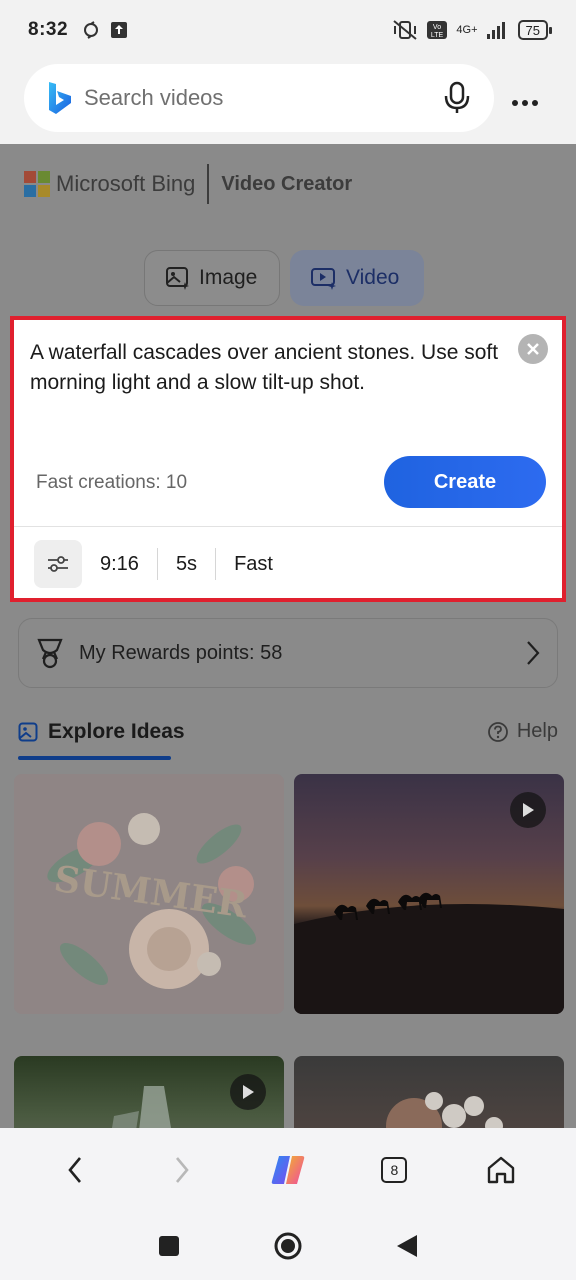 The image size is (576, 1280). Describe the element at coordinates (323, 279) in the screenshot. I see `video-sparkle-icon` at that location.